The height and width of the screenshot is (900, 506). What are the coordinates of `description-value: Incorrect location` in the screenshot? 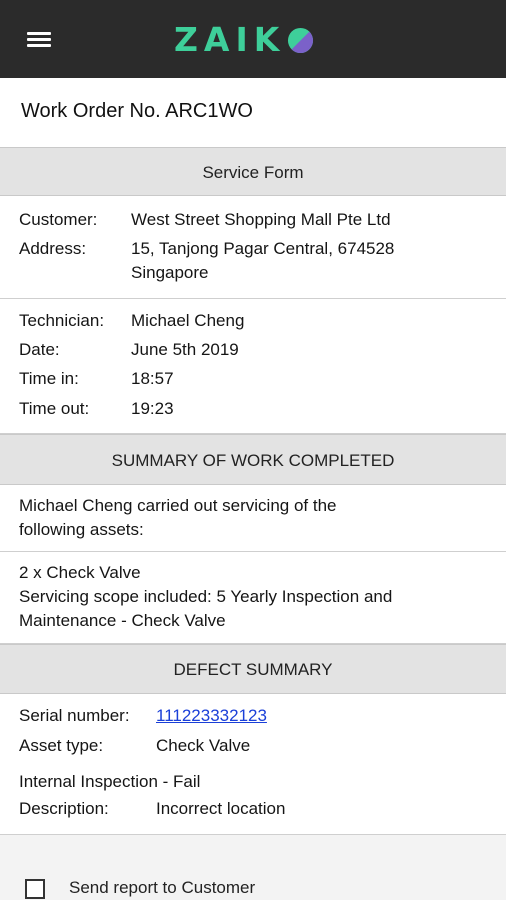 It's located at (221, 808).